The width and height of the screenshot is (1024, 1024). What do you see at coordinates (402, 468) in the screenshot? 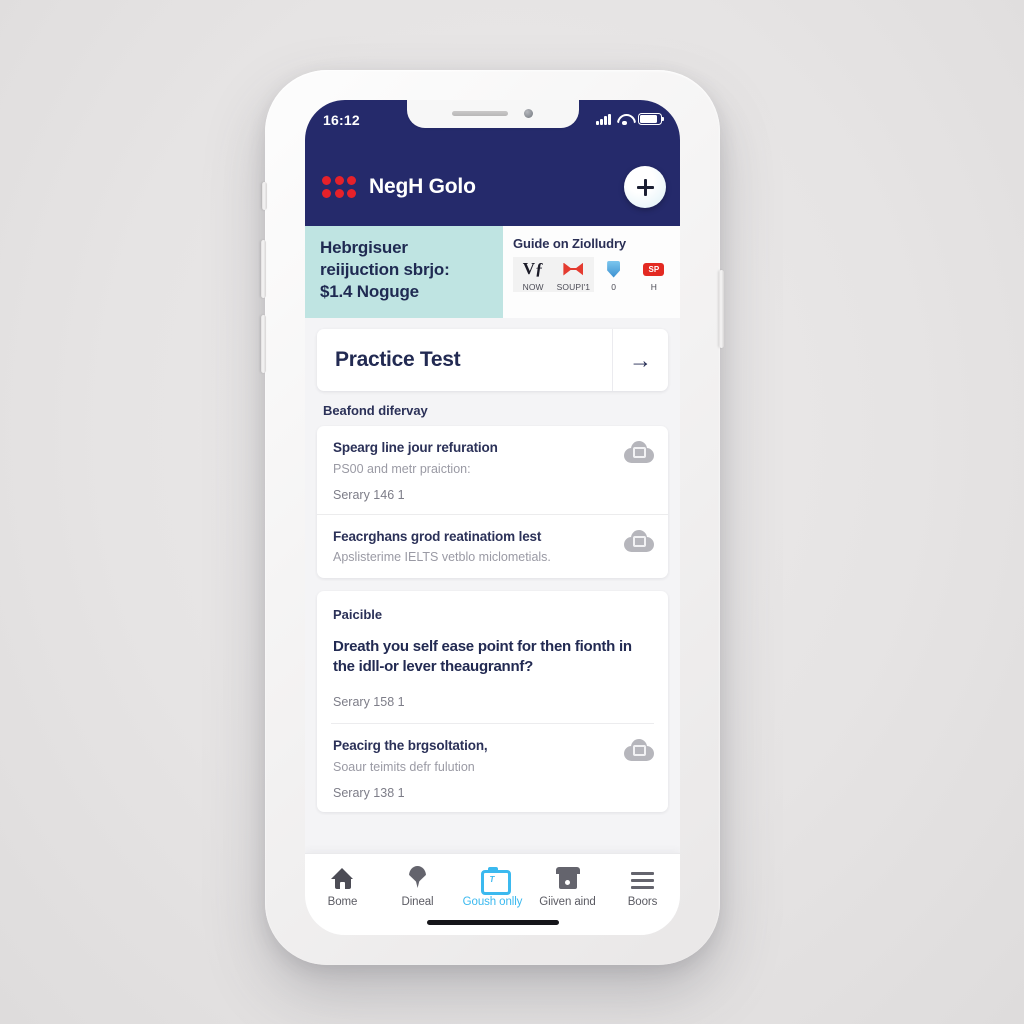
I see `list-item-subtitle: PS00 and metr praiction:` at bounding box center [402, 468].